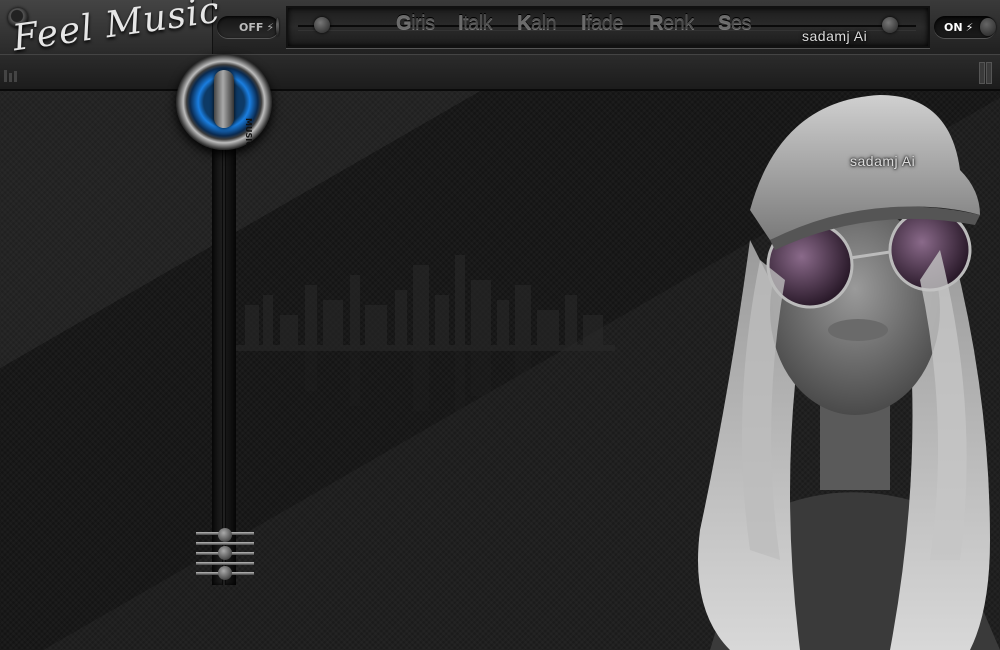  Describe the element at coordinates (890, 25) in the screenshot. I see `menu-slider-right-knob` at that location.